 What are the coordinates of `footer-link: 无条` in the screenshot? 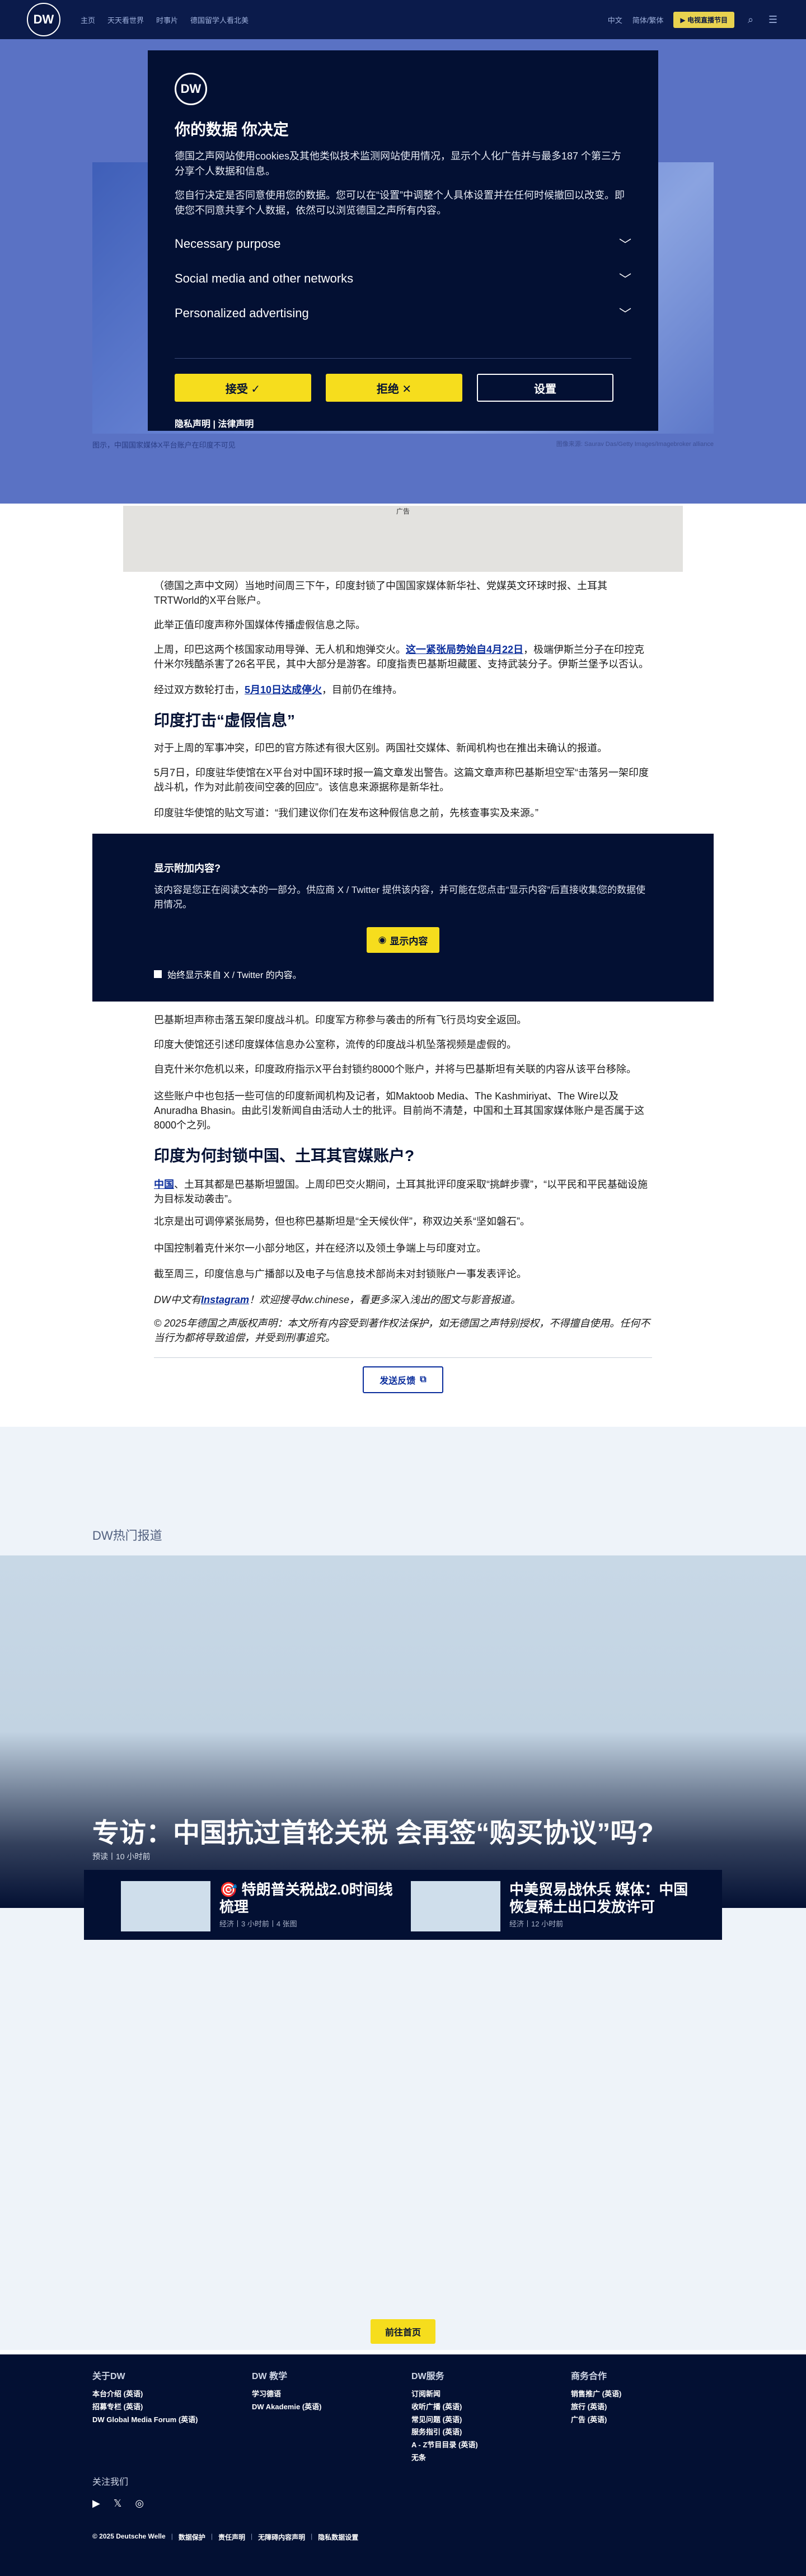 It's located at (444, 2458).